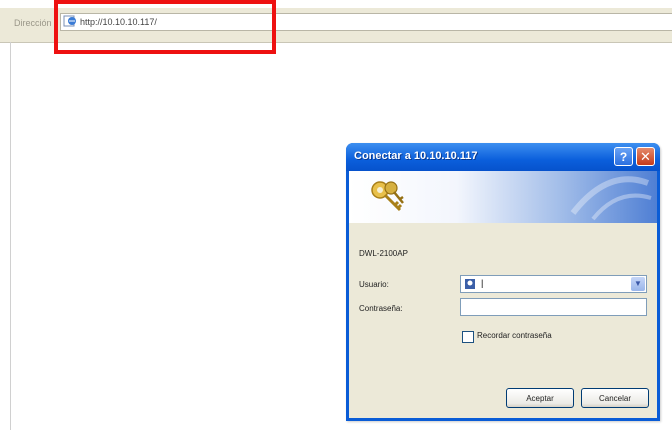  What do you see at coordinates (374, 284) in the screenshot?
I see `username-label: Usuario:` at bounding box center [374, 284].